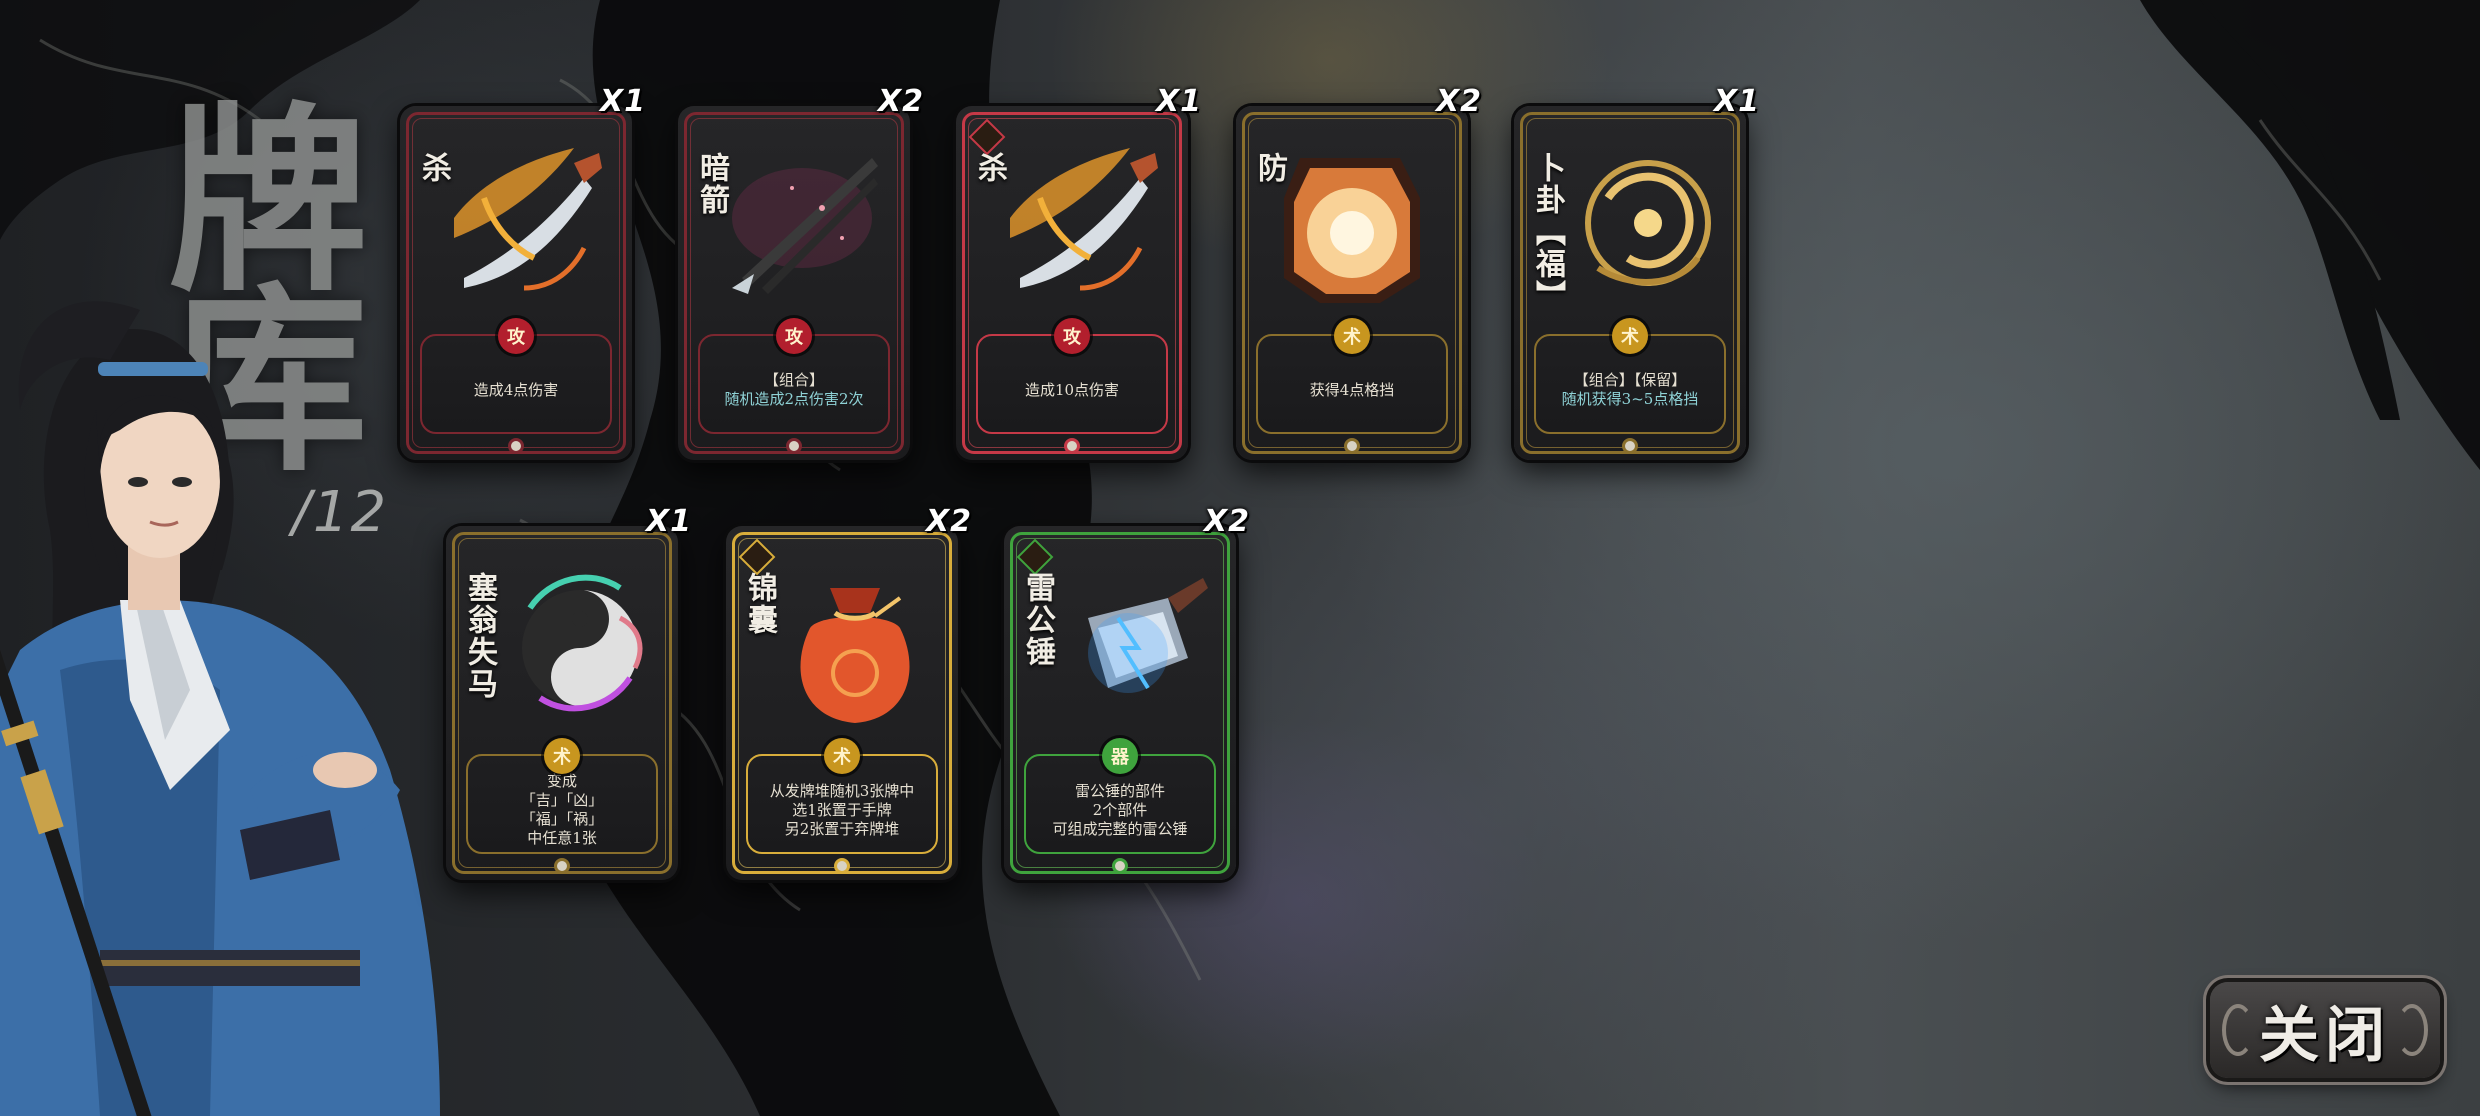 The width and height of the screenshot is (2480, 1116). Describe the element at coordinates (522, 272) in the screenshot. I see `card-sha-1: 杀 造成4点伤害 攻 X1` at that location.